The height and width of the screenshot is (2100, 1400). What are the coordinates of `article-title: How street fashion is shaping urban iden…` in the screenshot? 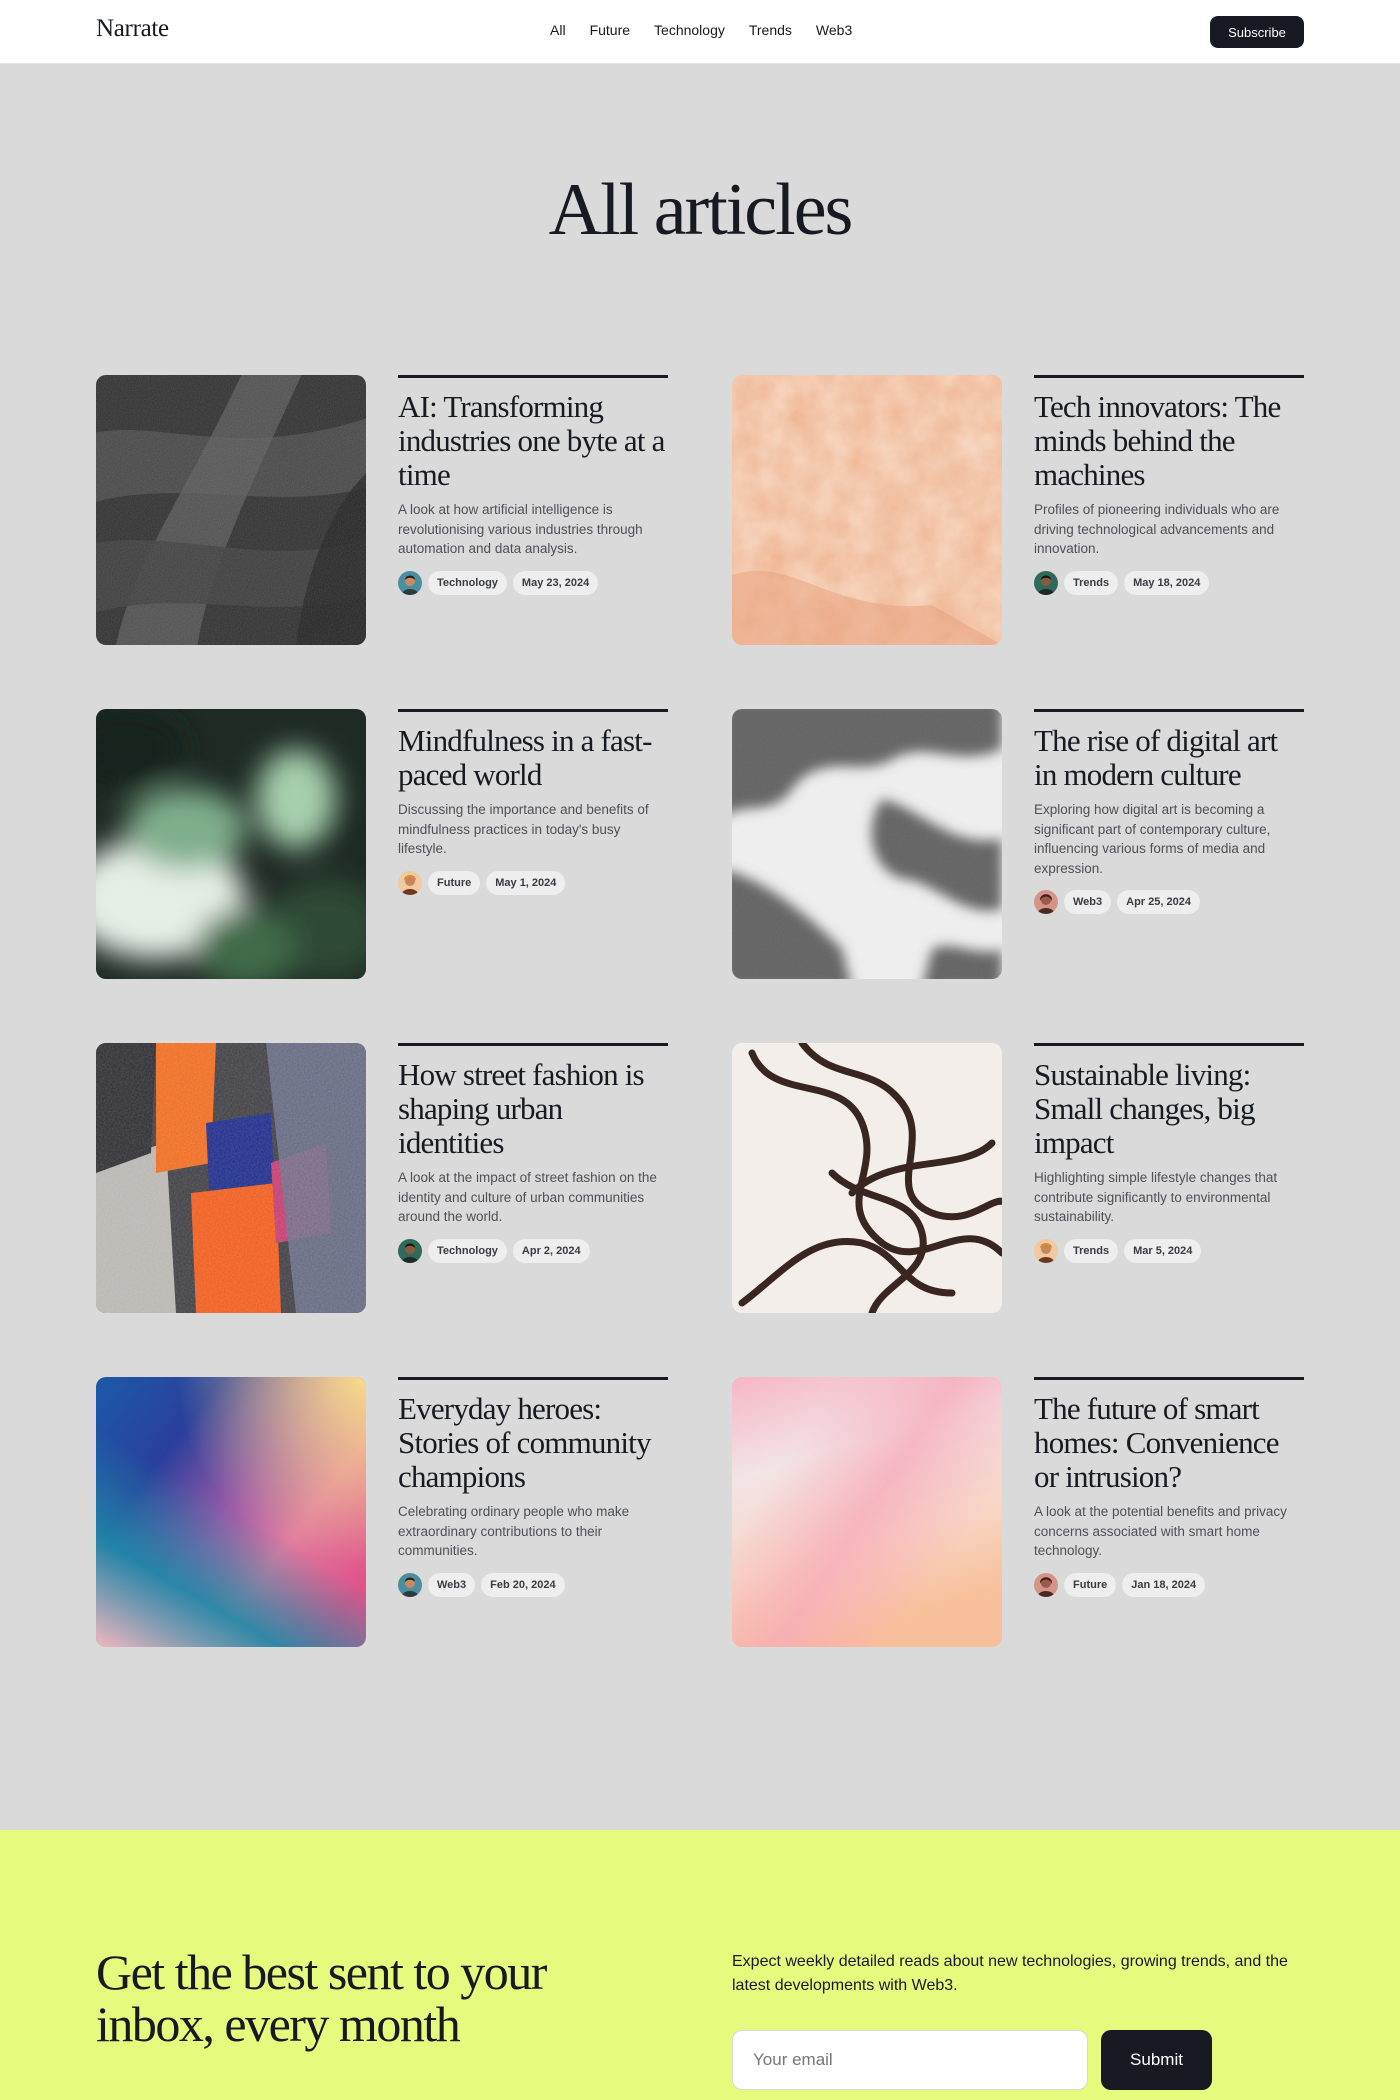 It's located at (533, 1109).